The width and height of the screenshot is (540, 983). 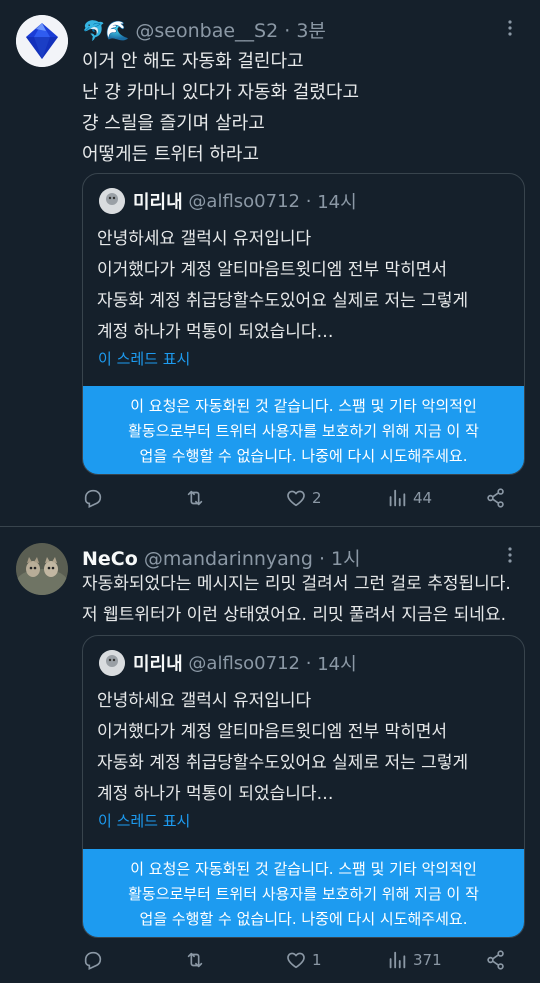 What do you see at coordinates (221, 92) in the screenshot?
I see `tweet-text-line: 난 걍 카마니 있다가 자동화 걸렸다고` at bounding box center [221, 92].